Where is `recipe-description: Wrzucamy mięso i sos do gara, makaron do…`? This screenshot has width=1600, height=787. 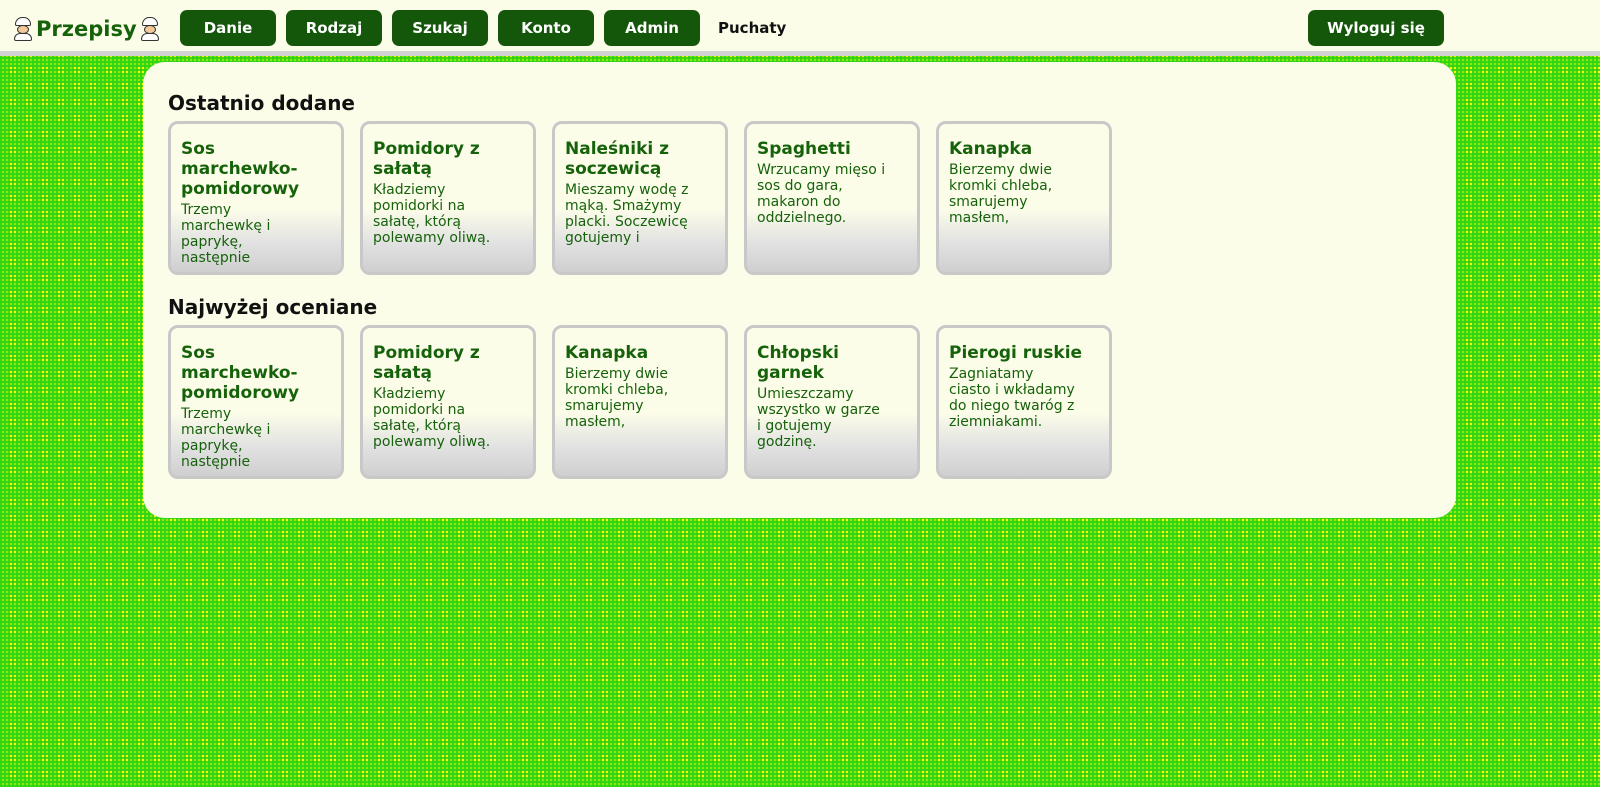 recipe-description: Wrzucamy mięso i sos do gara, makaron do… is located at coordinates (821, 194).